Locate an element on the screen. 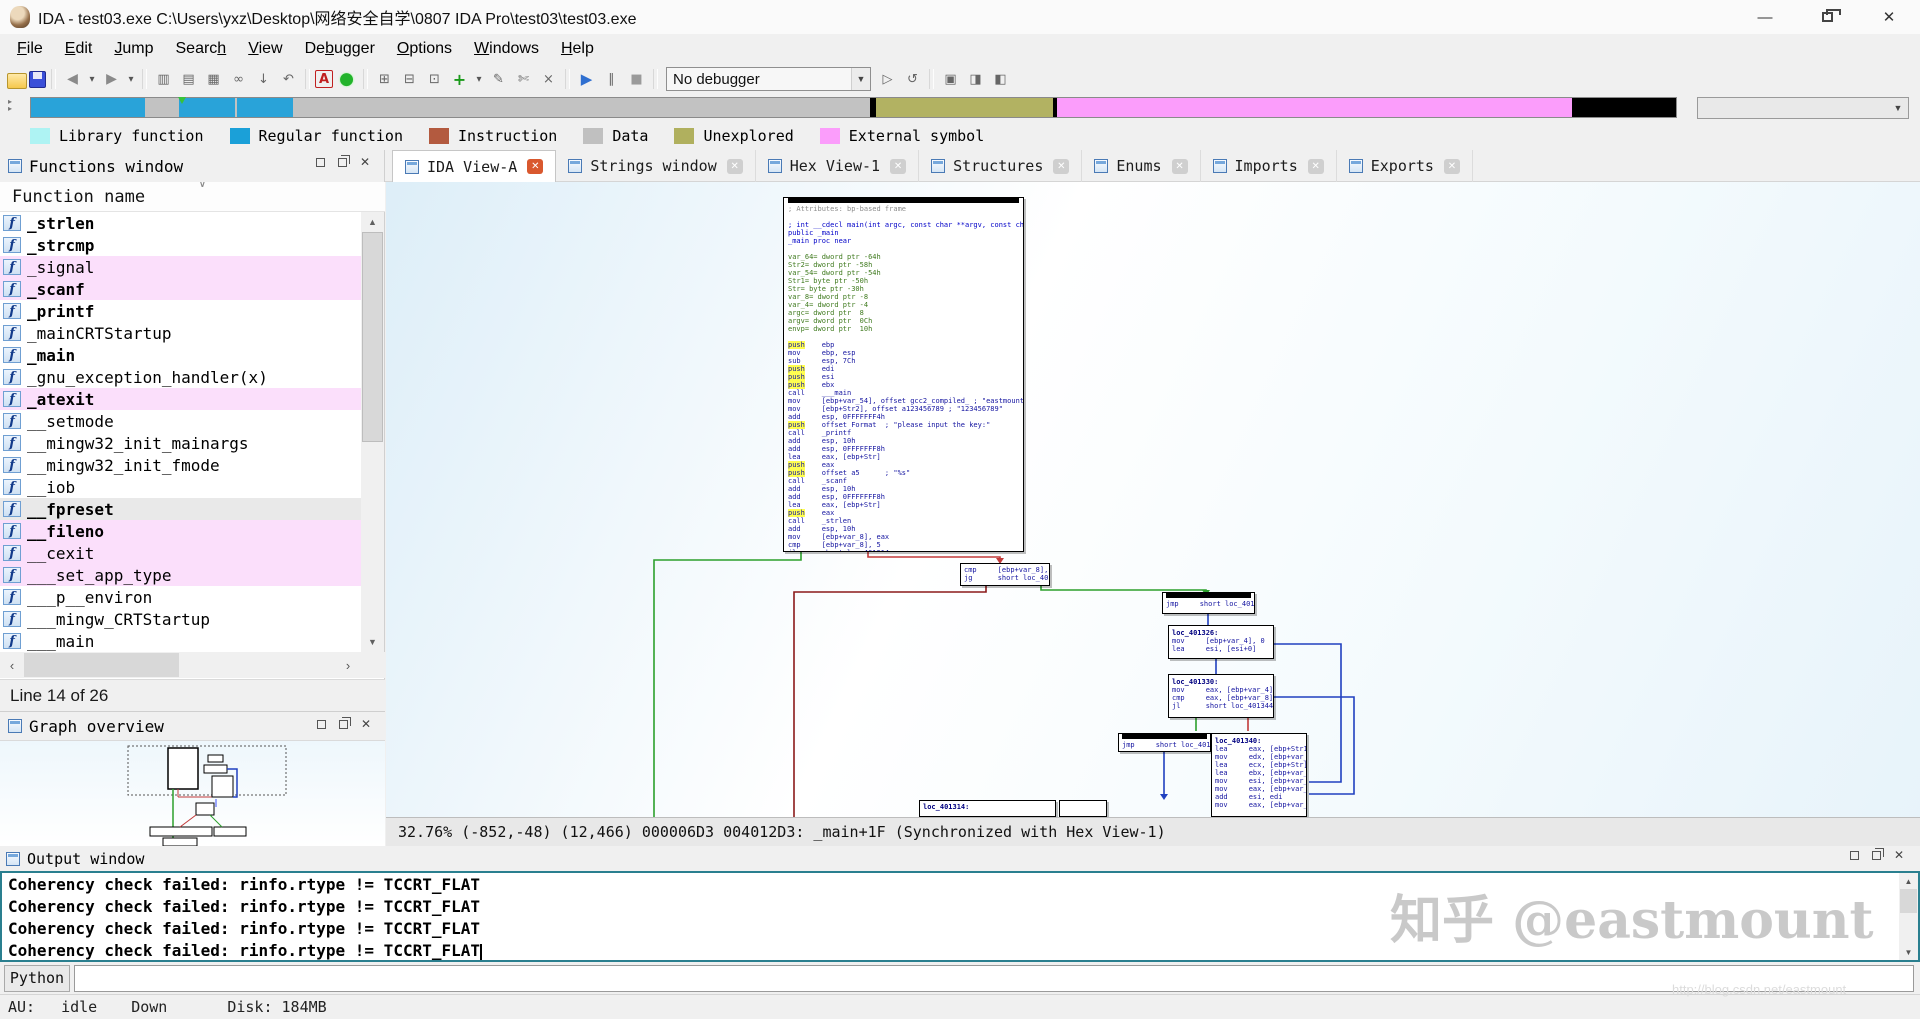  add-breakpoint-icon: + is located at coordinates (459, 79).